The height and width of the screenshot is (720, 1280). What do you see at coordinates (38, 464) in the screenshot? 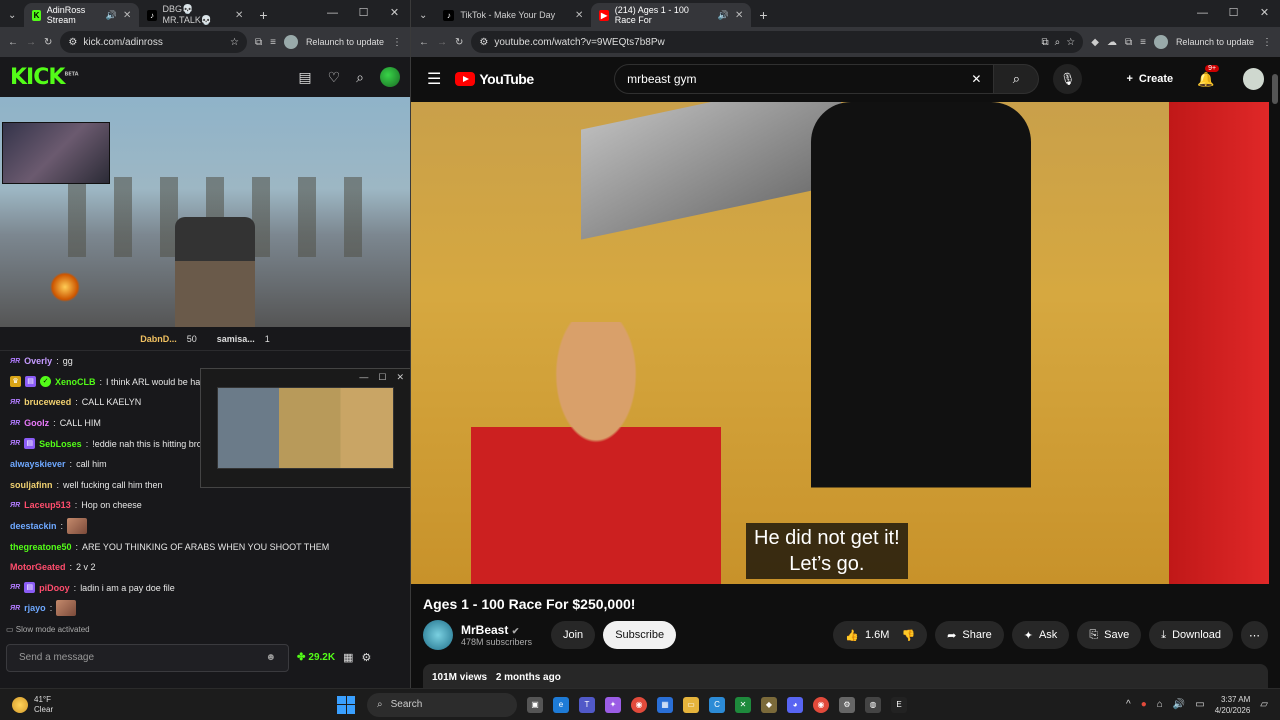
I see `chat-username: alwayskiever` at bounding box center [38, 464].